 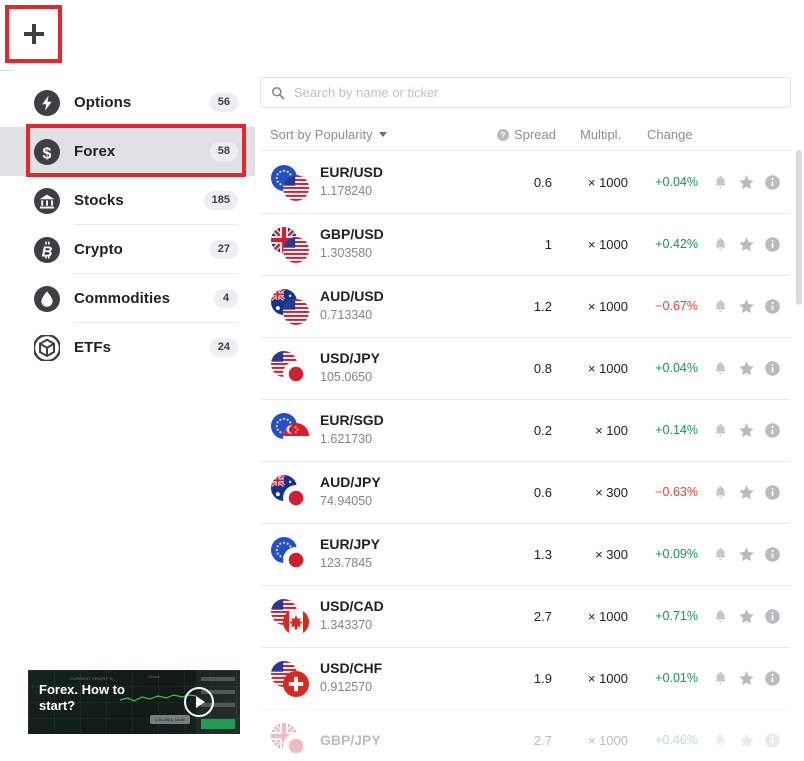 I want to click on cell-change: +0.01%, so click(x=676, y=678).